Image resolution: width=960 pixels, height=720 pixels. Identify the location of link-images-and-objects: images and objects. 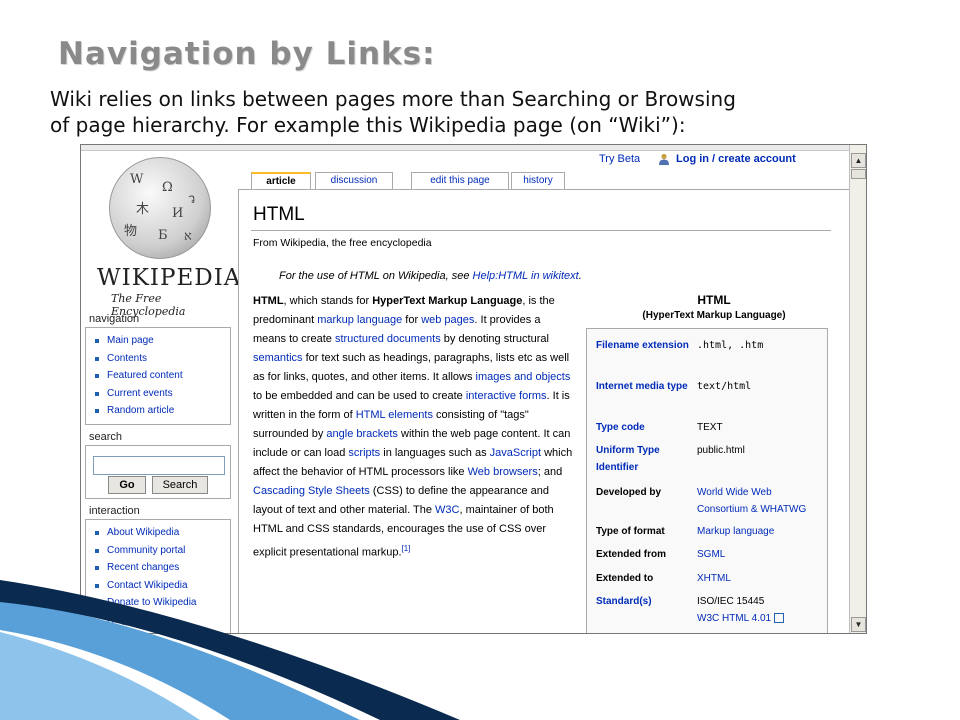
(523, 377).